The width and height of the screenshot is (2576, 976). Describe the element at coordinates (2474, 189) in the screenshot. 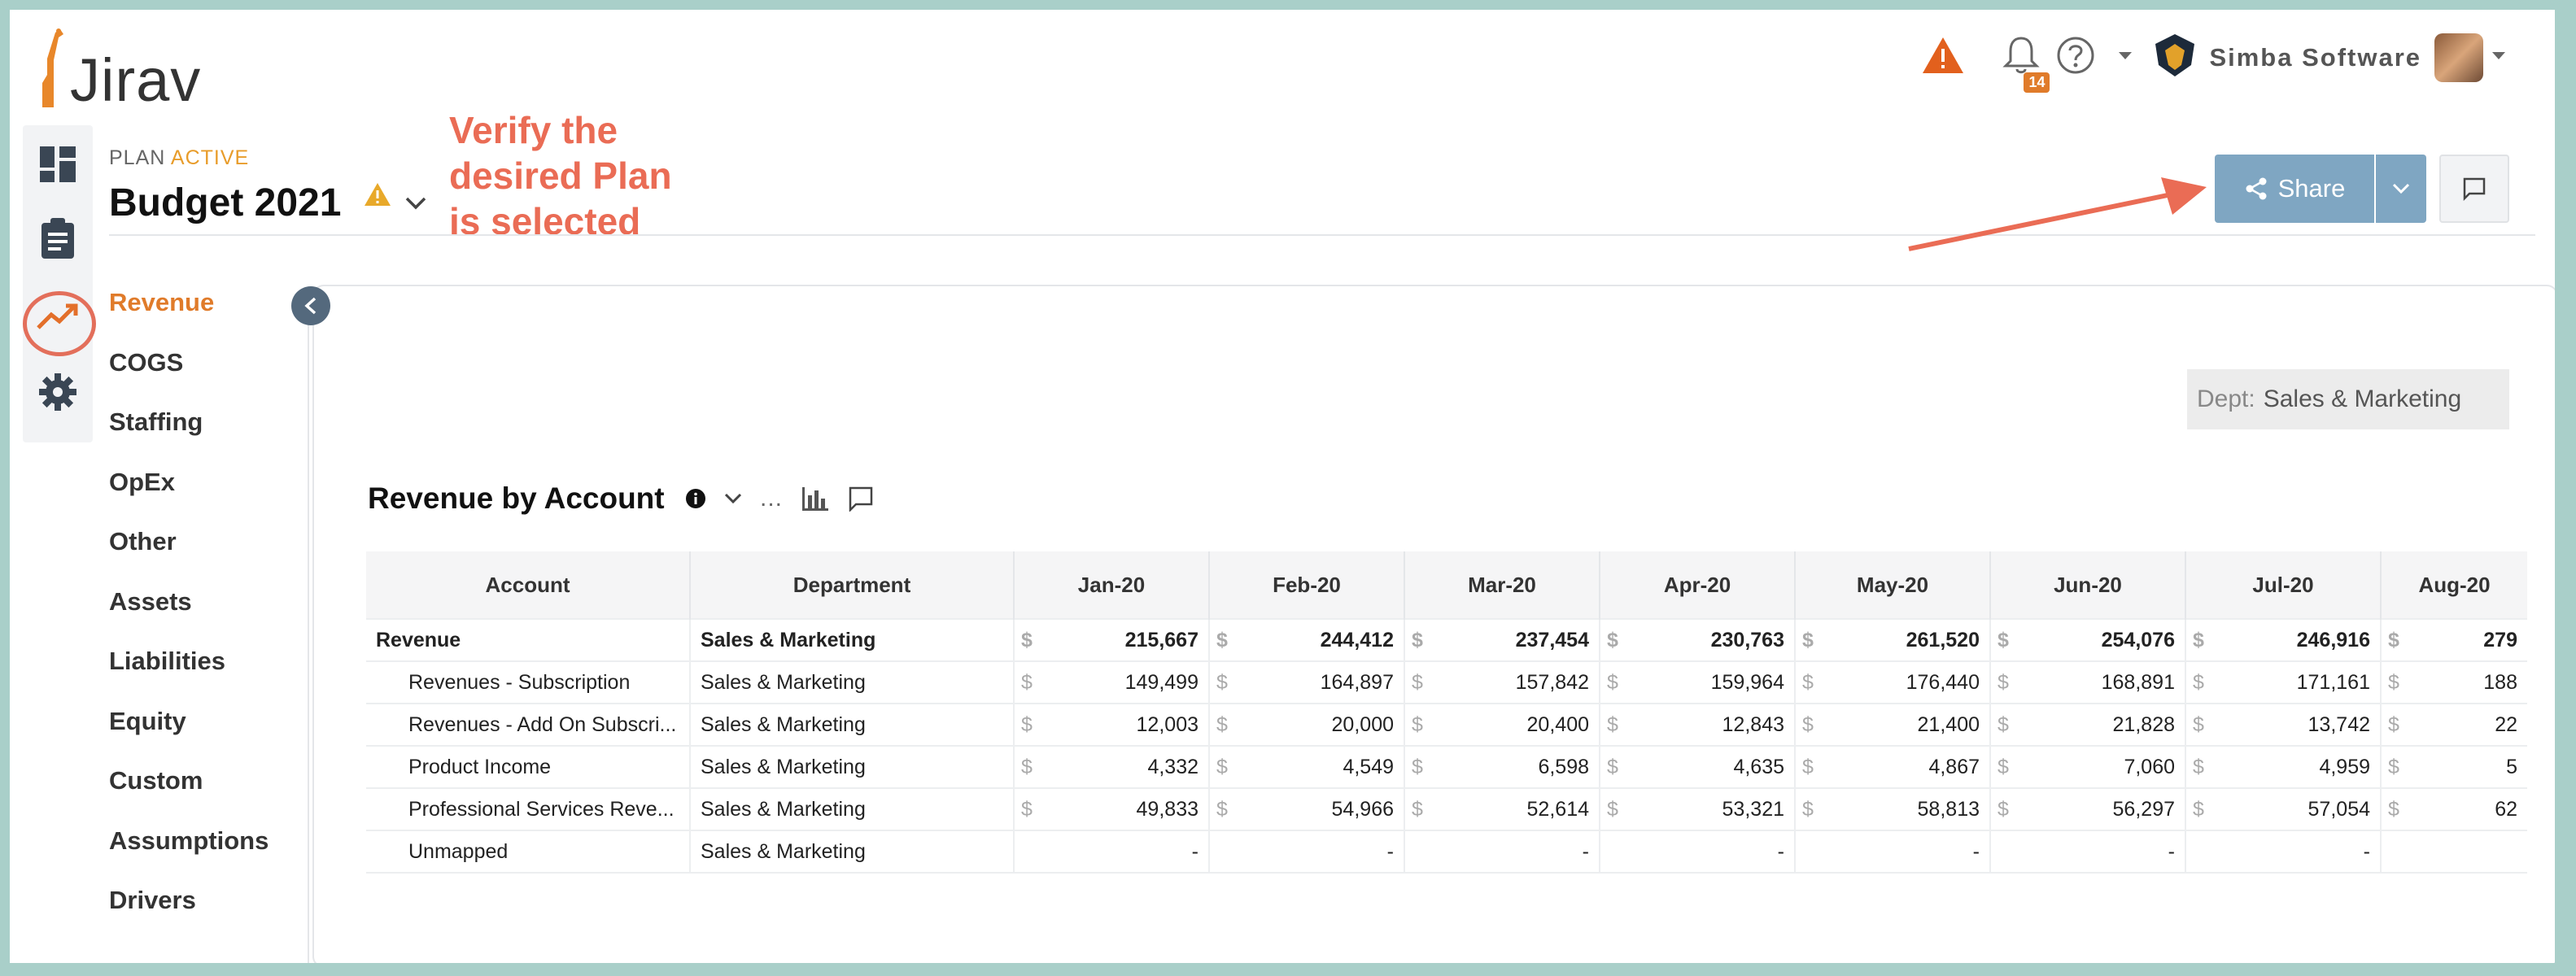

I see `comments-button` at that location.